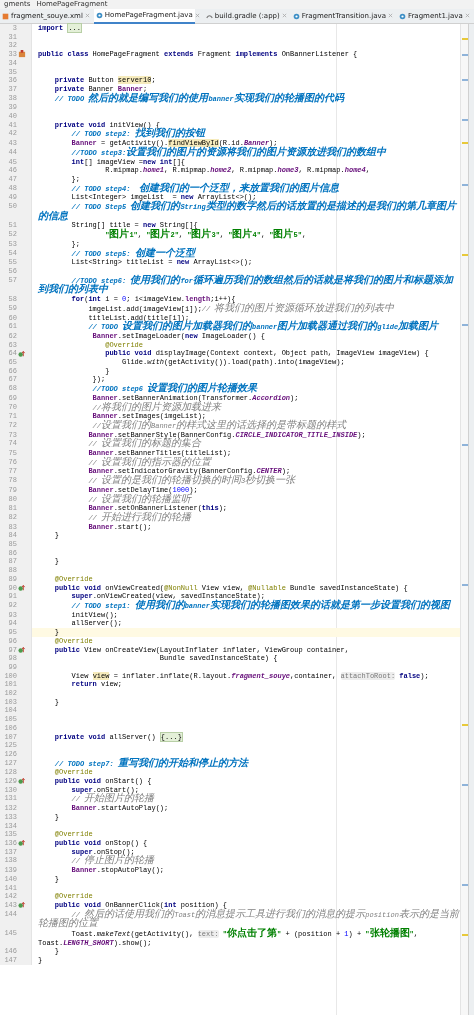 The image size is (474, 1015). Describe the element at coordinates (209, 16) in the screenshot. I see `arc-icon` at that location.